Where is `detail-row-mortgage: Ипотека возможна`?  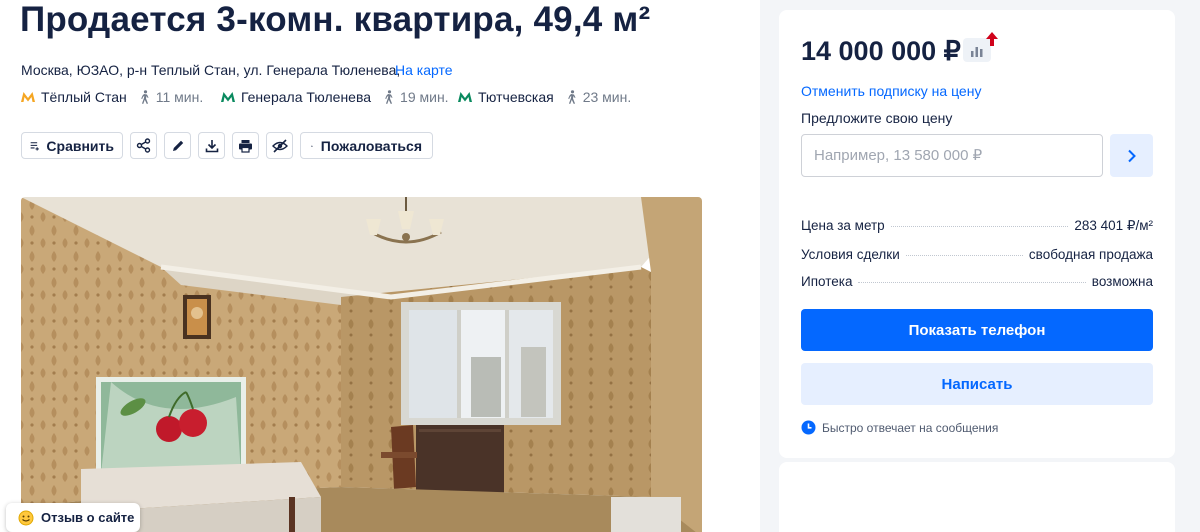
detail-row-mortgage: Ипотека возможна is located at coordinates (977, 281).